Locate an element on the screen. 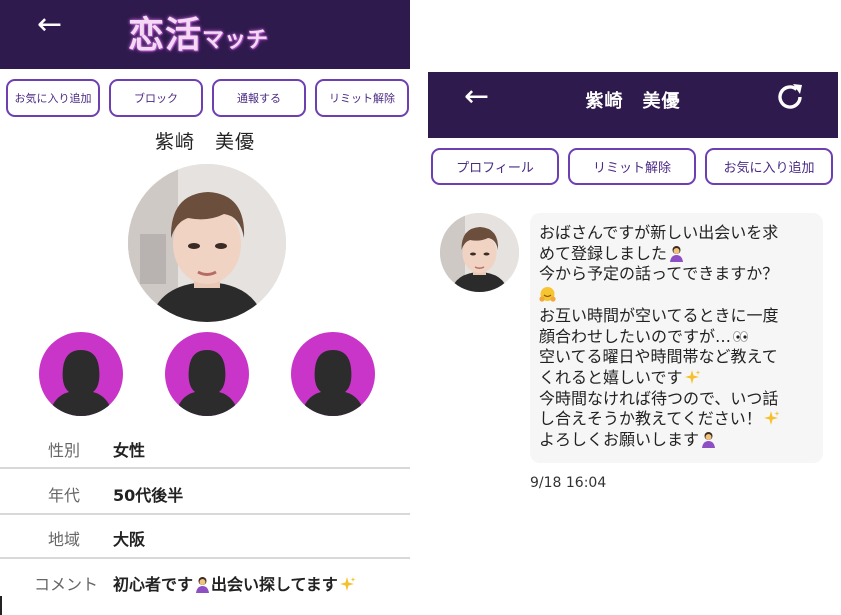  age-value: 50代後半 is located at coordinates (148, 495).